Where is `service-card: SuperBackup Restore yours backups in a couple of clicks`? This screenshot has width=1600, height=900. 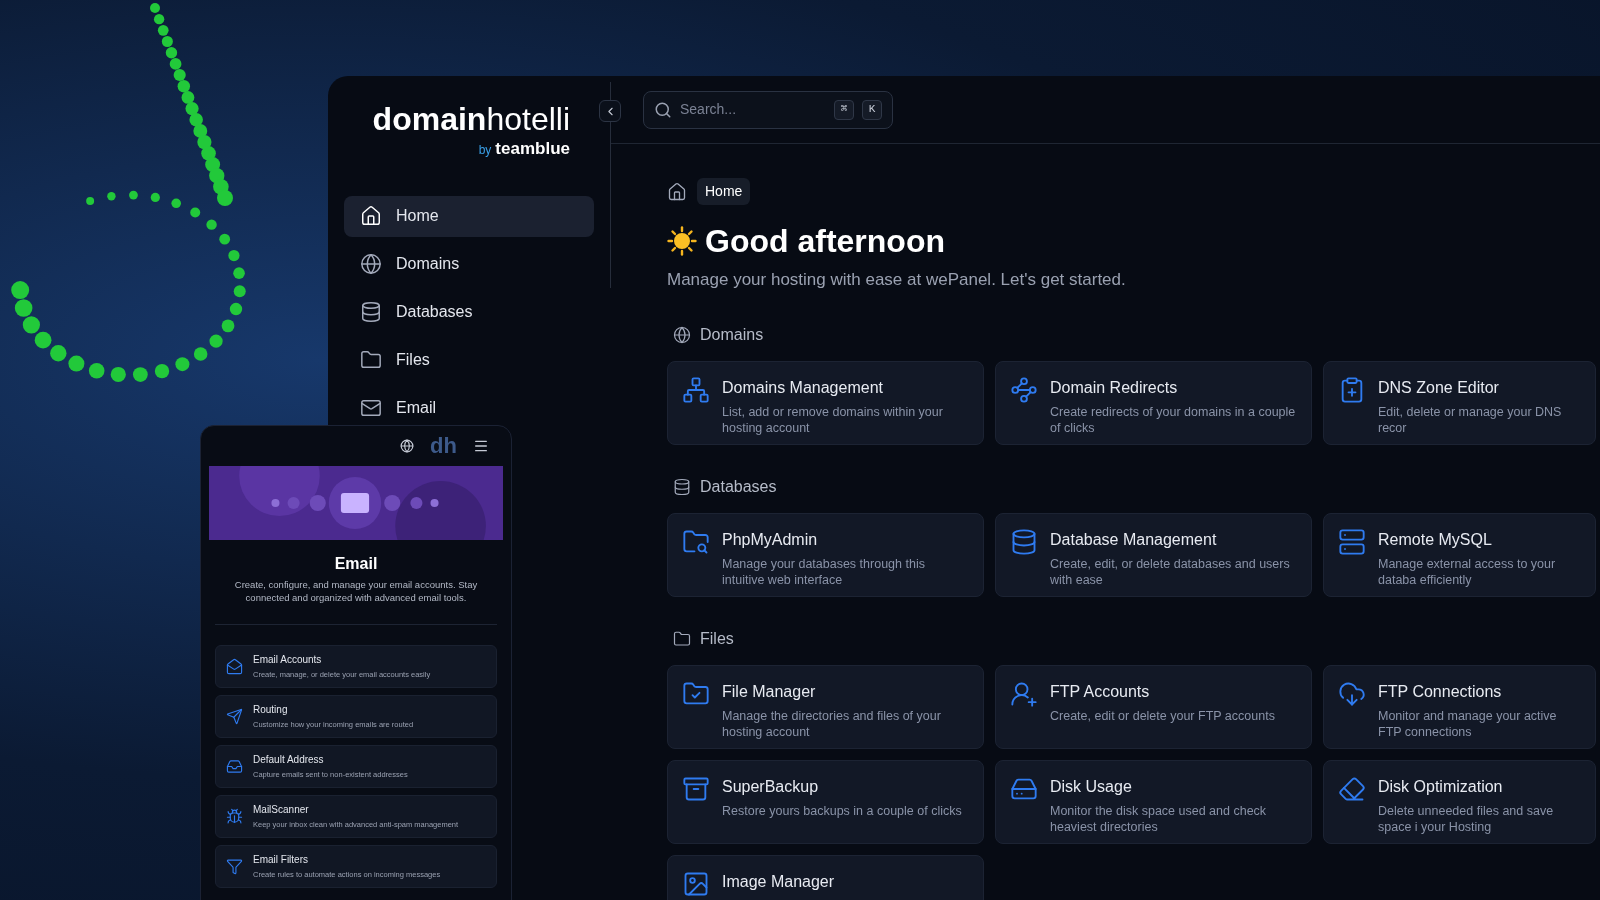
service-card: SuperBackup Restore yours backups in a couple of clicks is located at coordinates (825, 801).